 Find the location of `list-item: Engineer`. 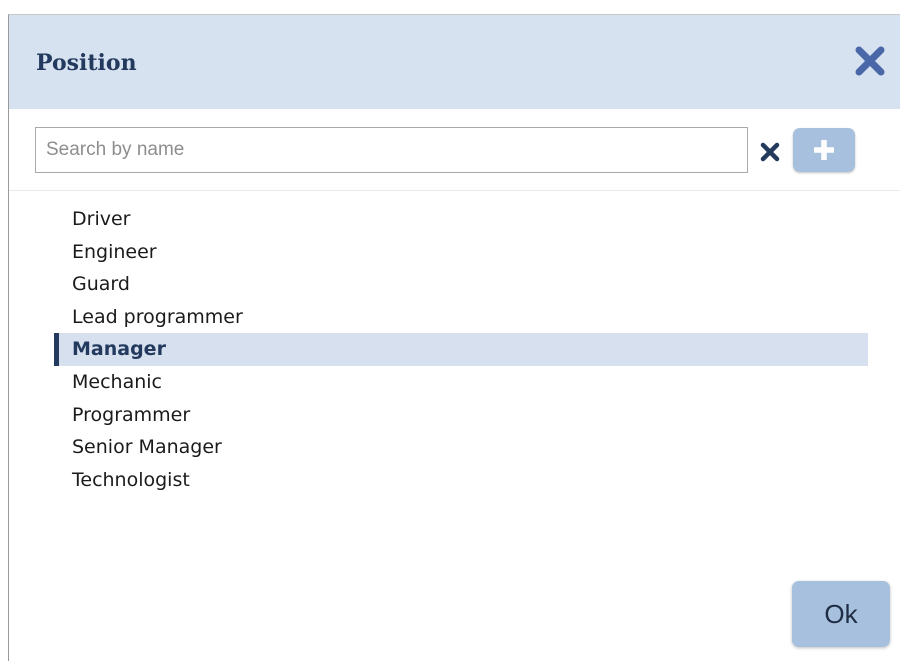

list-item: Engineer is located at coordinates (461, 252).